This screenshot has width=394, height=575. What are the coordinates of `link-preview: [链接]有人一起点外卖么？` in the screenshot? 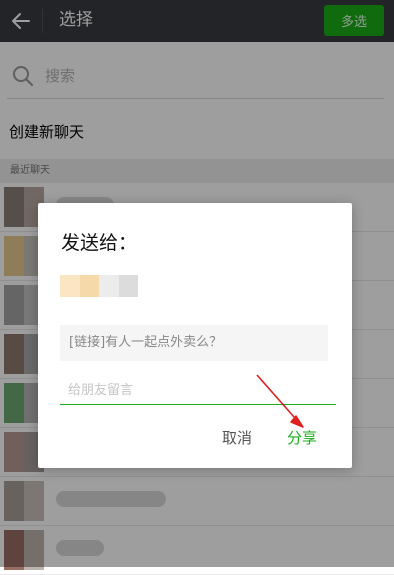 It's located at (194, 343).